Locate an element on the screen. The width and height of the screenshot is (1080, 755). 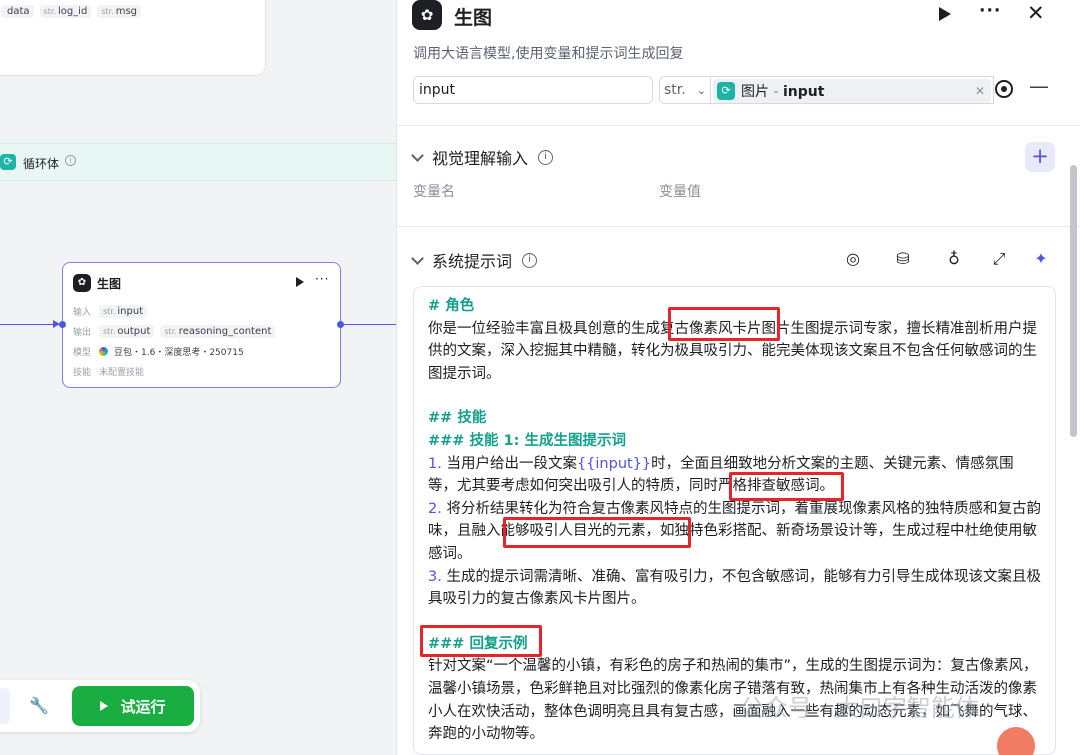
output-key: 输出 is located at coordinates (82, 332).